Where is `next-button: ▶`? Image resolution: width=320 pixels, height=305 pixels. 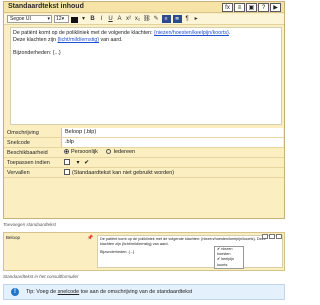 next-button: ▶ is located at coordinates (275, 7).